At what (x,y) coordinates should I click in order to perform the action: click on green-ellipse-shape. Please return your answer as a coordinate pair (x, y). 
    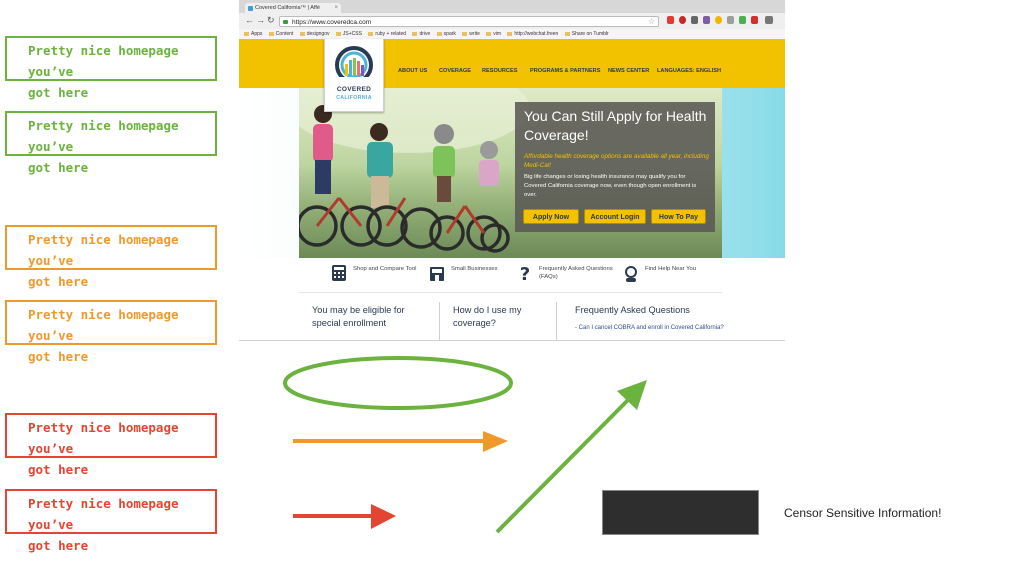
    Looking at the image, I should click on (398, 383).